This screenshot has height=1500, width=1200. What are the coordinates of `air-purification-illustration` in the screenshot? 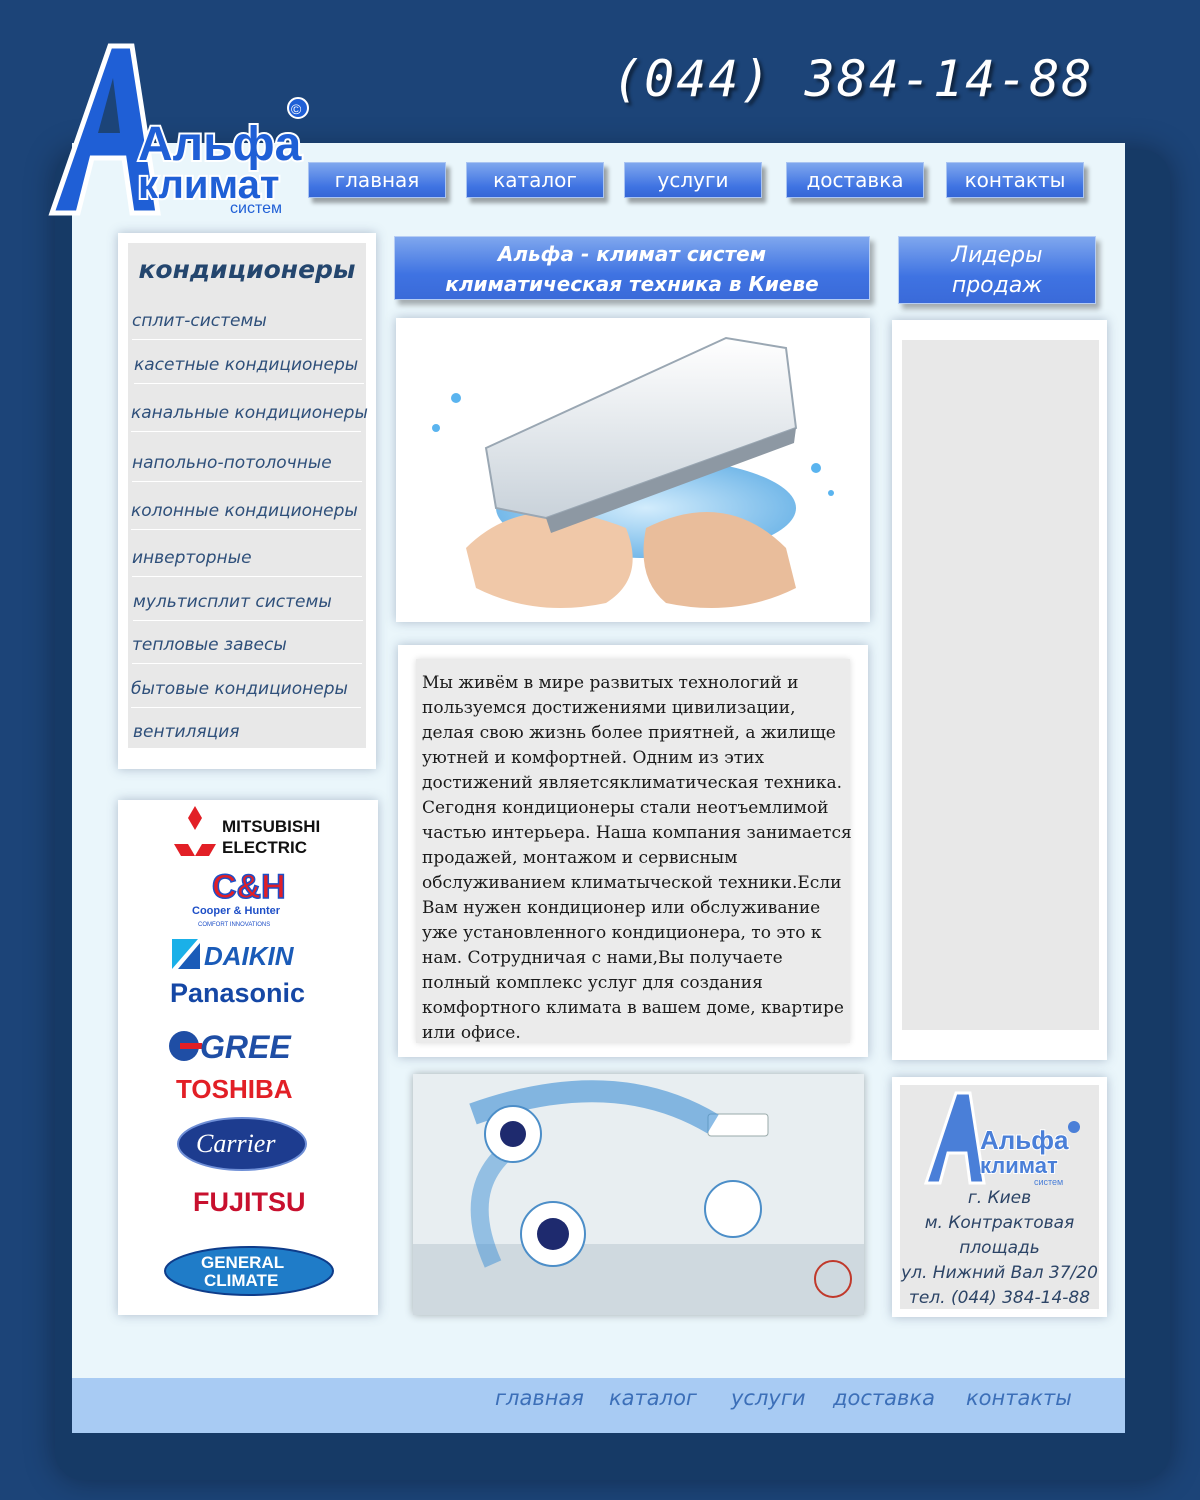 It's located at (638, 1194).